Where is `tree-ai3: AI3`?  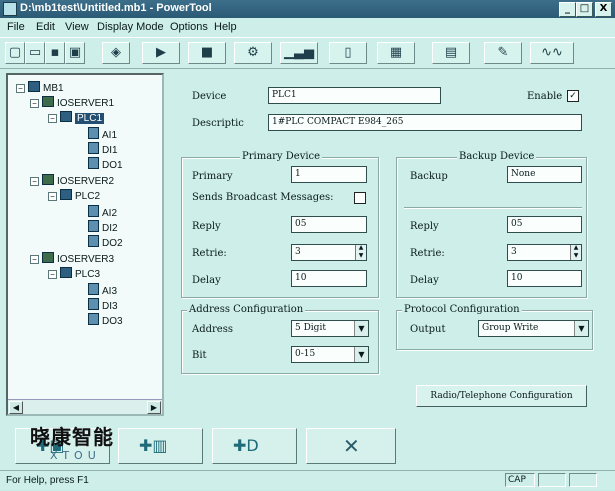 tree-ai3: AI3 is located at coordinates (102, 290).